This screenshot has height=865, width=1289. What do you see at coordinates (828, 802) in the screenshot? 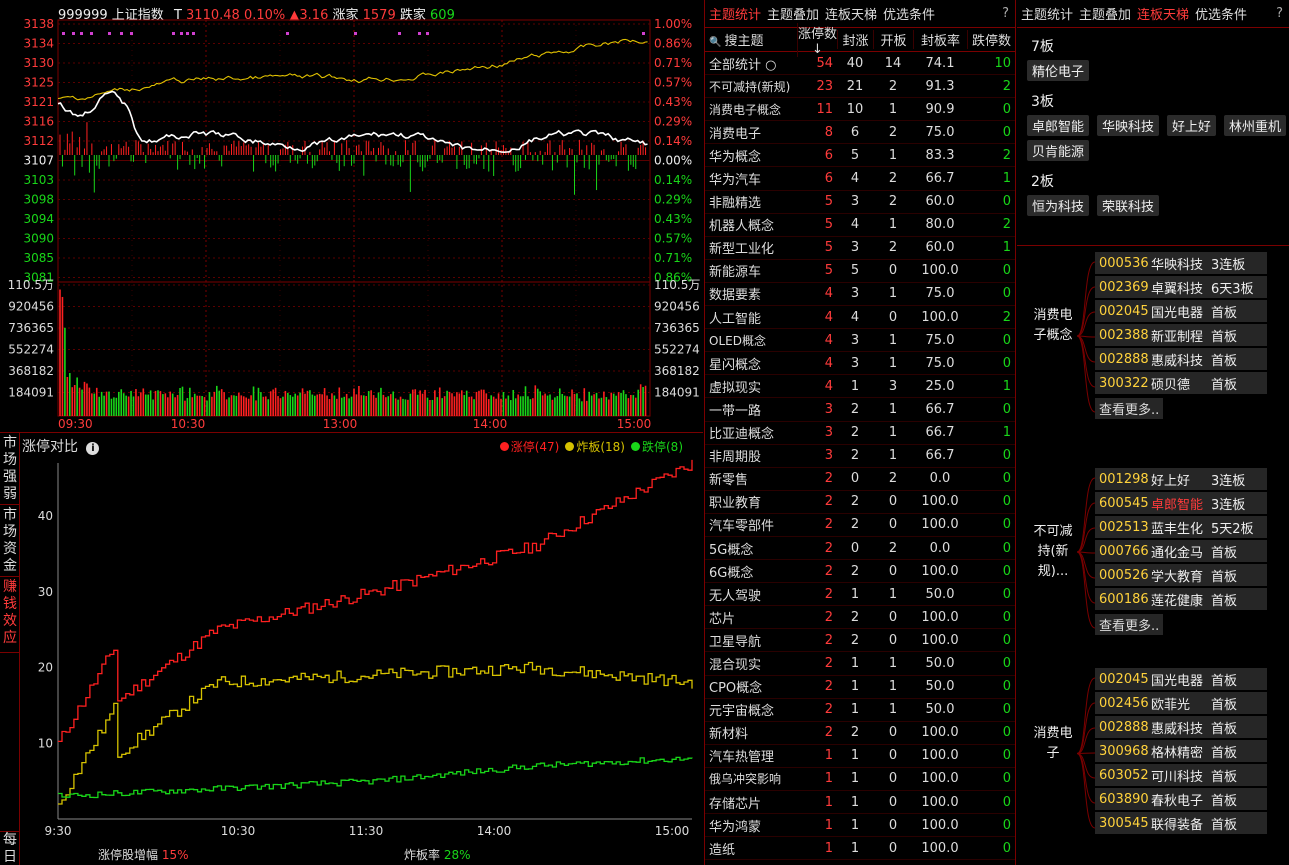
I see `theme-cell-1: 1` at bounding box center [828, 802].